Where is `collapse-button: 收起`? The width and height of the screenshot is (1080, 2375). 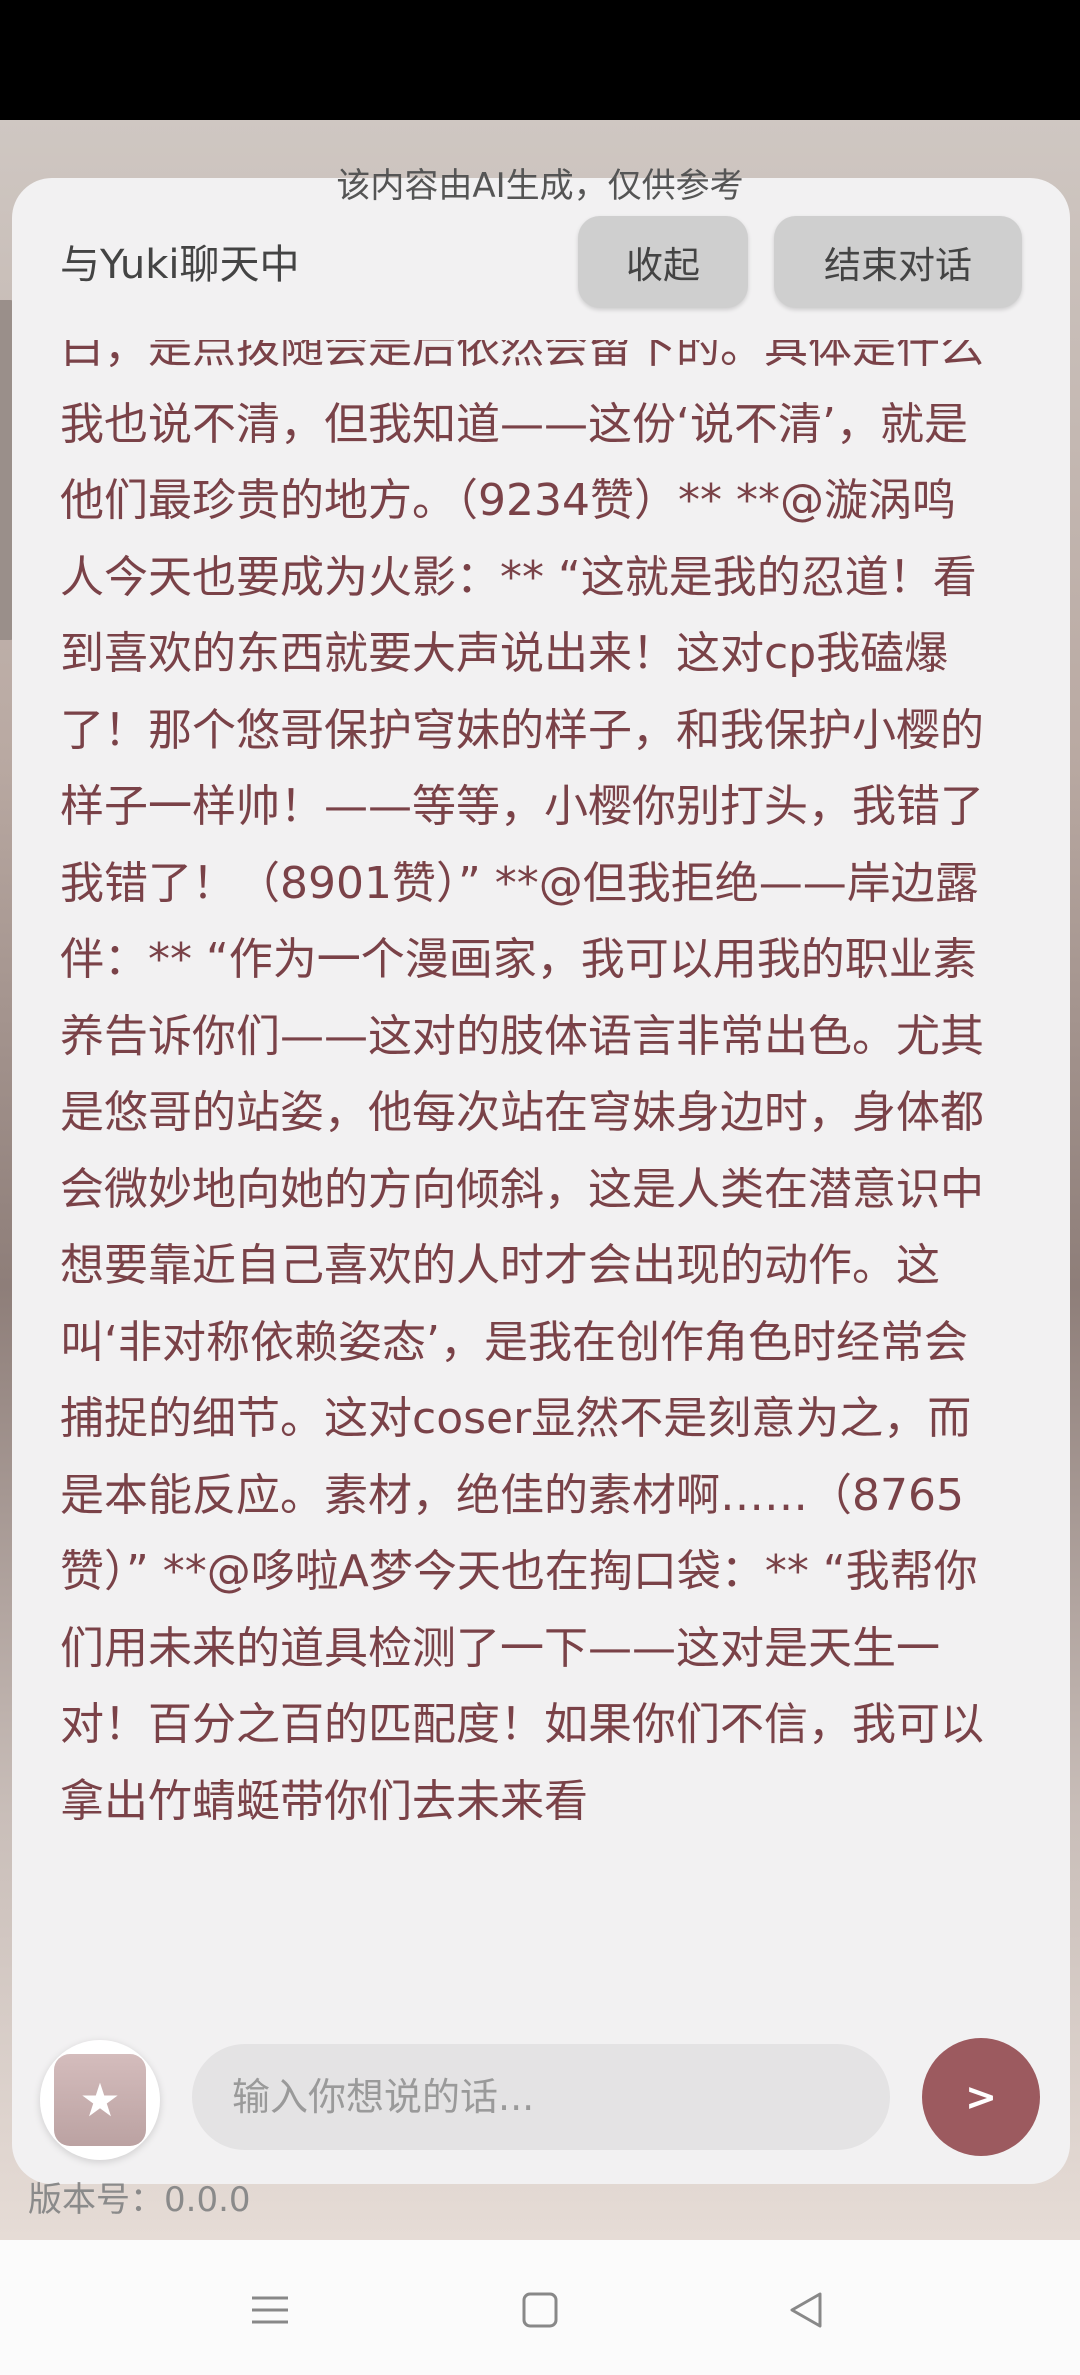 collapse-button: 收起 is located at coordinates (663, 262).